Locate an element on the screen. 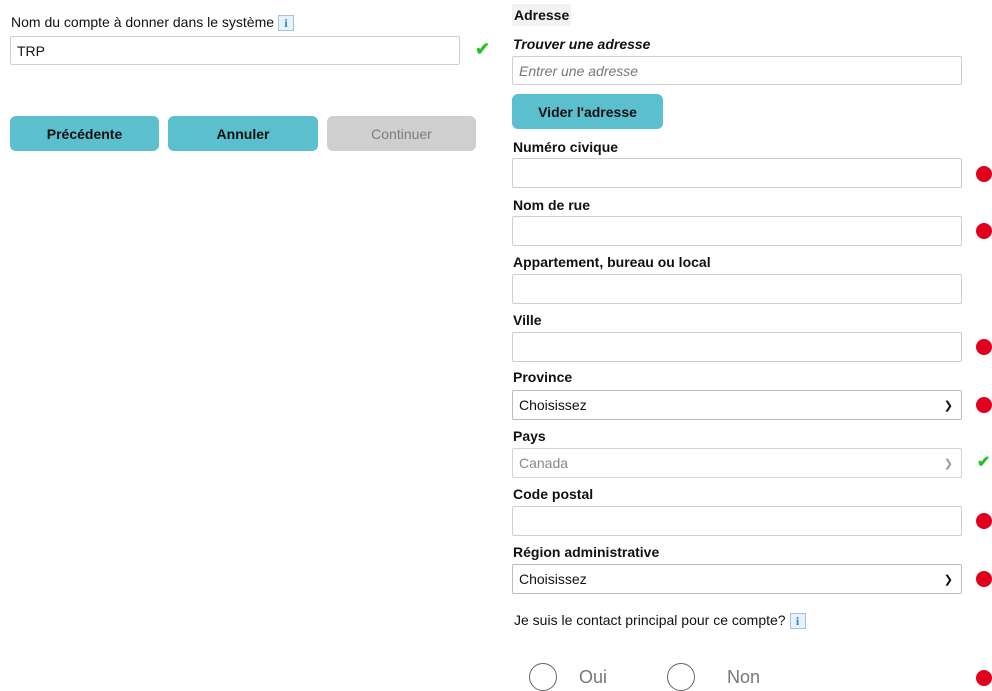 This screenshot has height=691, width=992. account-name-label: Nom du compte à donner dans le système i is located at coordinates (153, 23).